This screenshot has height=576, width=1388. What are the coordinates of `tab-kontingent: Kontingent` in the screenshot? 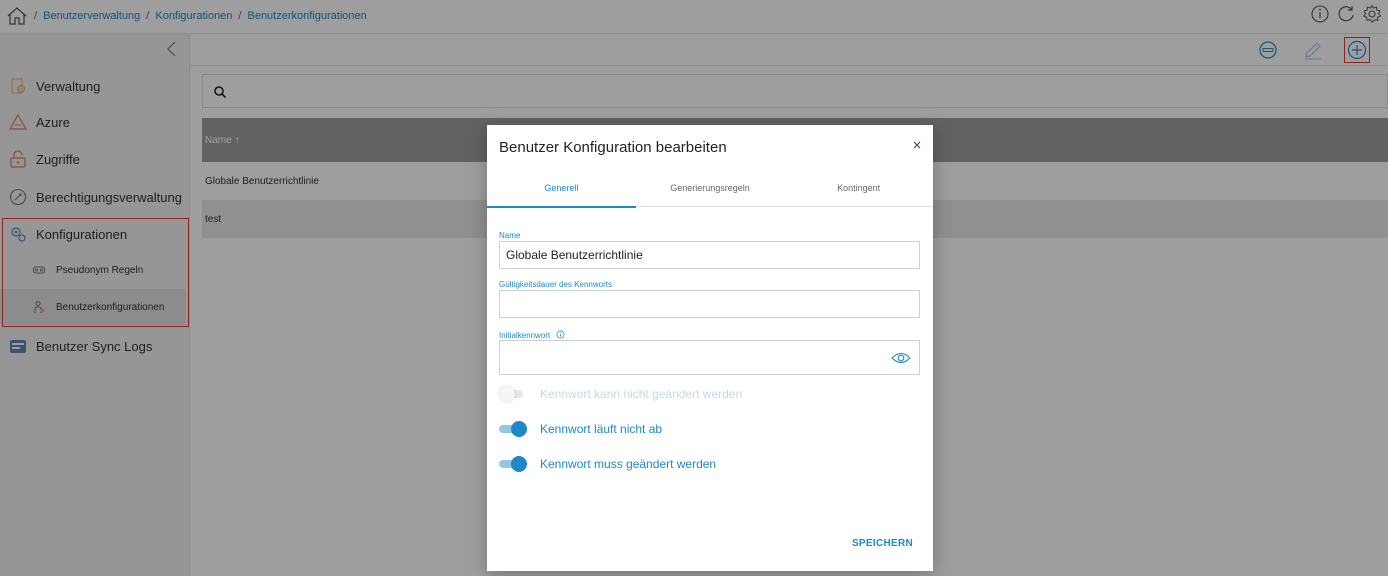 It's located at (858, 188).